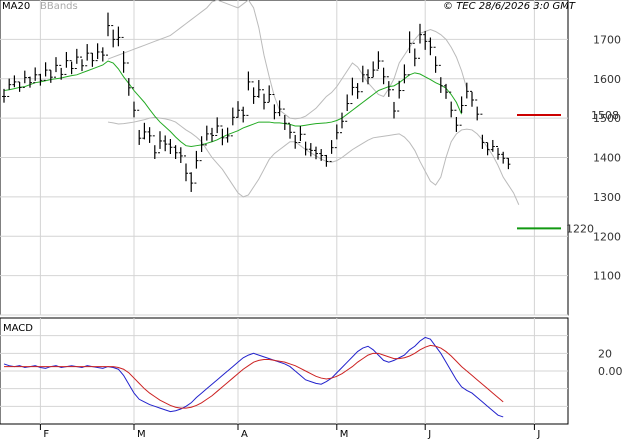  I want to click on macd-y-ticks: 0.00 20, so click(610, 362).